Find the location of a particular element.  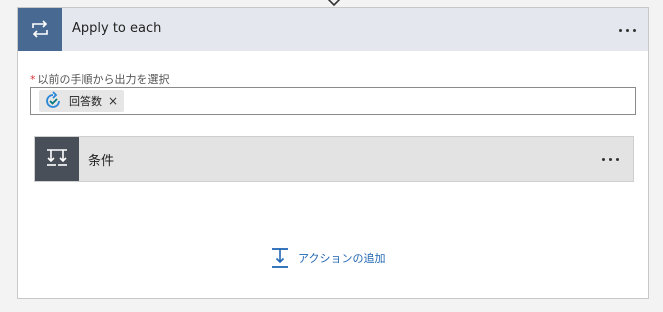

add-action-icon is located at coordinates (280, 258).